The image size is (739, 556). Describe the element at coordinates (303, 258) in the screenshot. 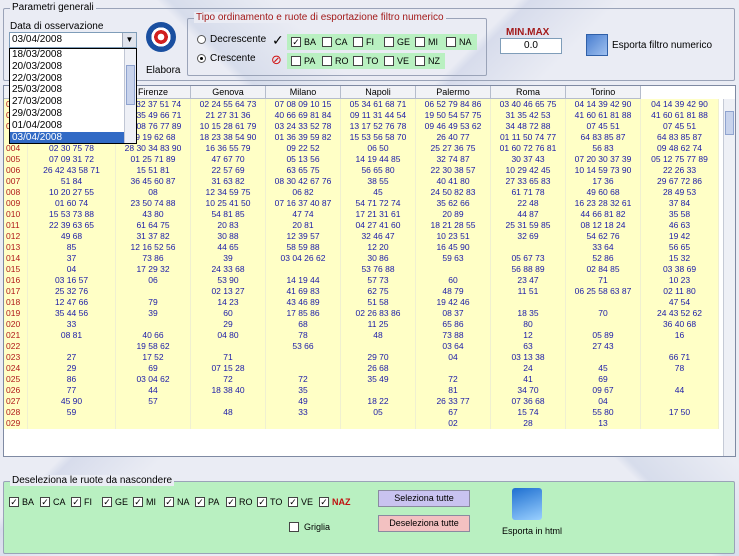

I see `table-cell: 03 04 26 62` at that location.